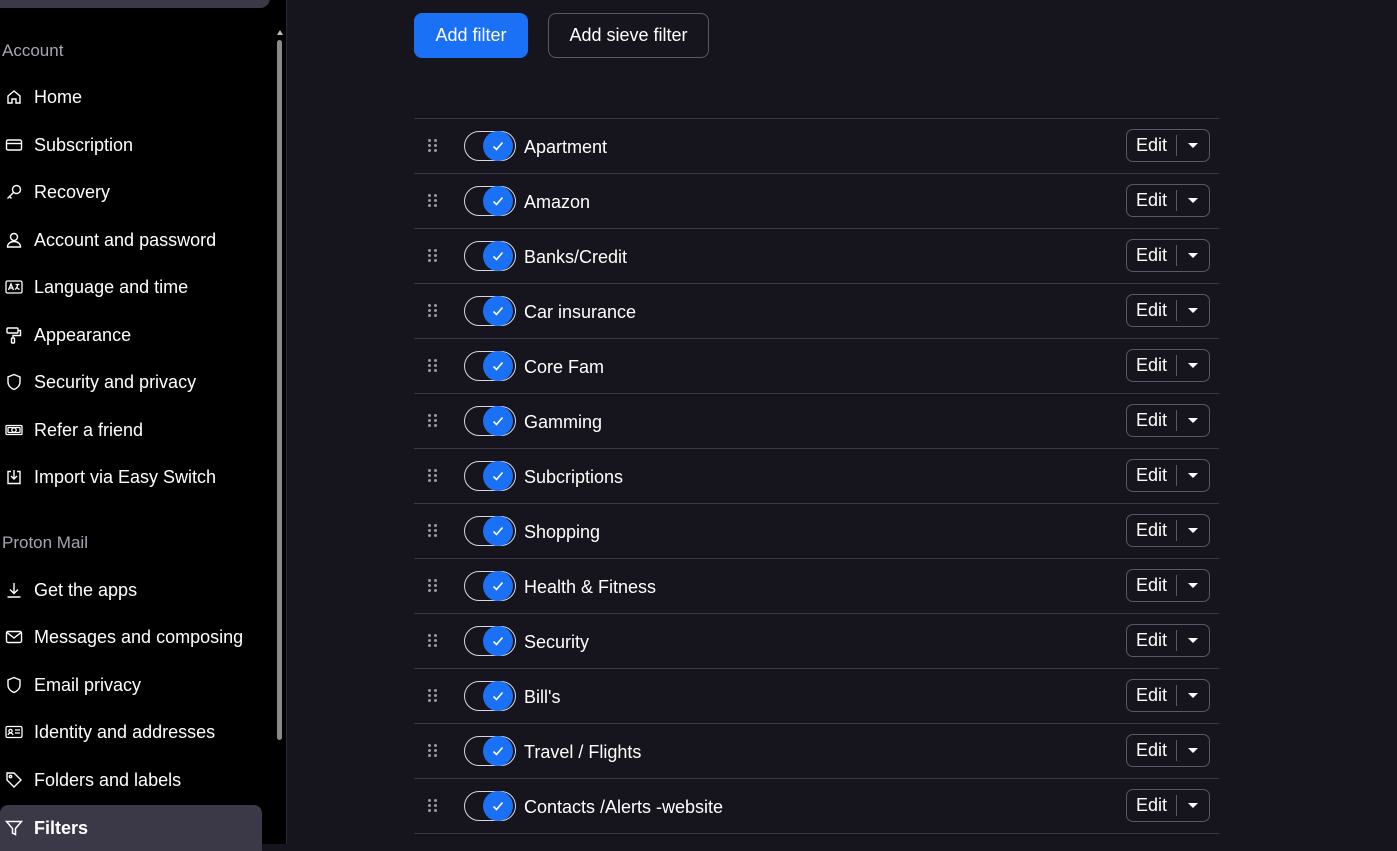 This screenshot has height=851, width=1397. I want to click on sidebar-item-refer-friend: Refer a friend, so click(131, 430).